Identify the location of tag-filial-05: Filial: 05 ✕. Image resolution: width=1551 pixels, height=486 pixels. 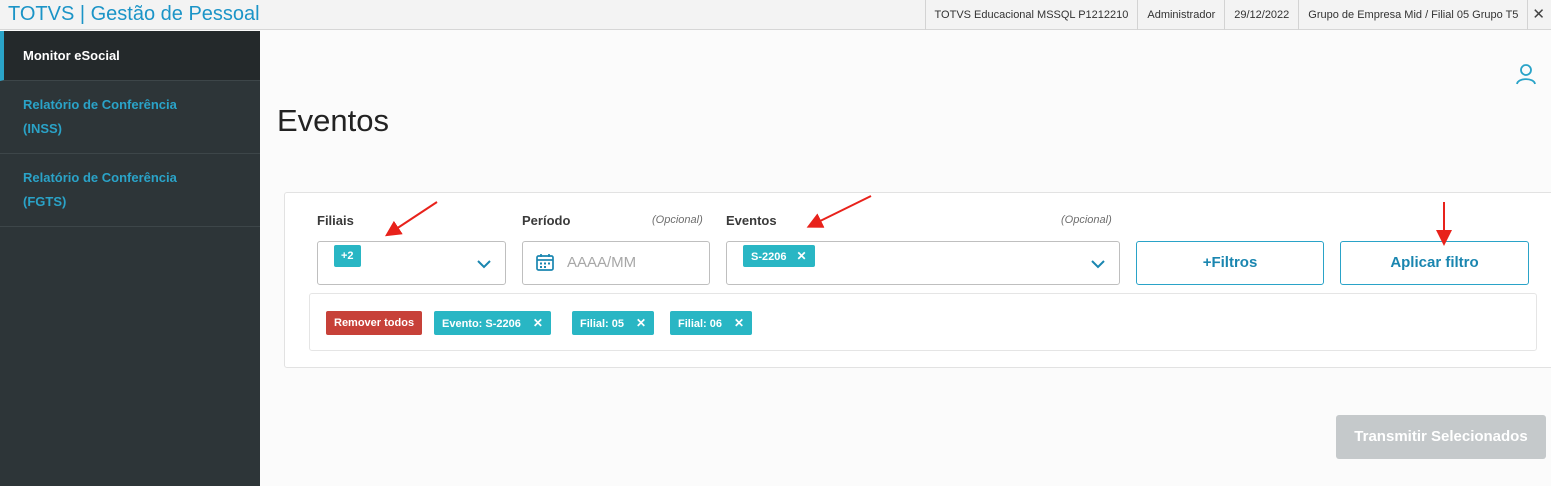
(613, 323).